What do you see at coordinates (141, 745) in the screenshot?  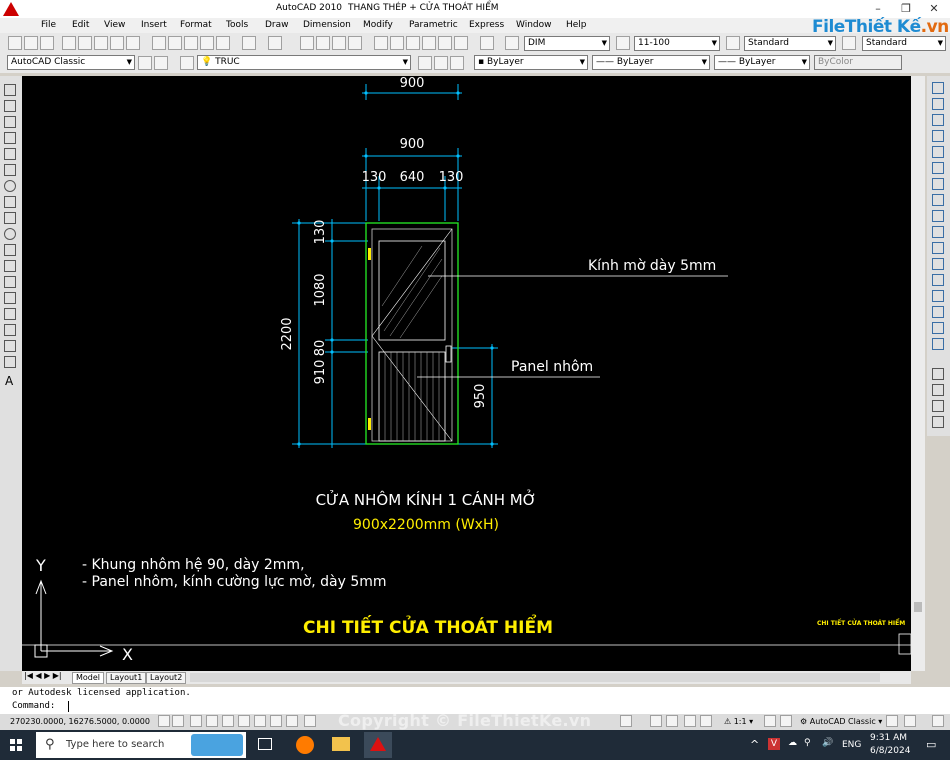 I see `taskbar-search-box: ⚲ Type here to search` at bounding box center [141, 745].